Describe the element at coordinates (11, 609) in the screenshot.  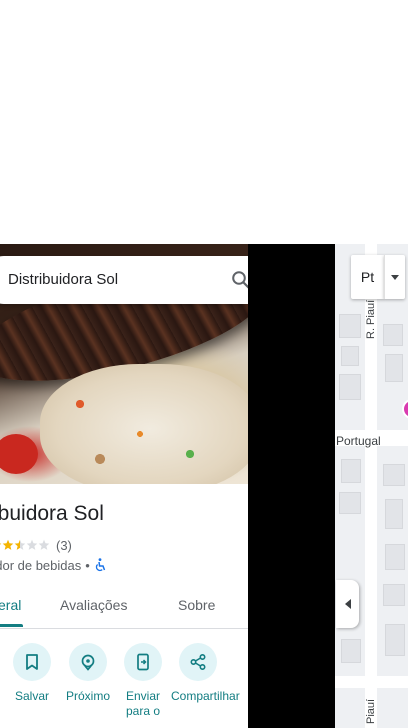
I see `tab-overview: eral` at that location.